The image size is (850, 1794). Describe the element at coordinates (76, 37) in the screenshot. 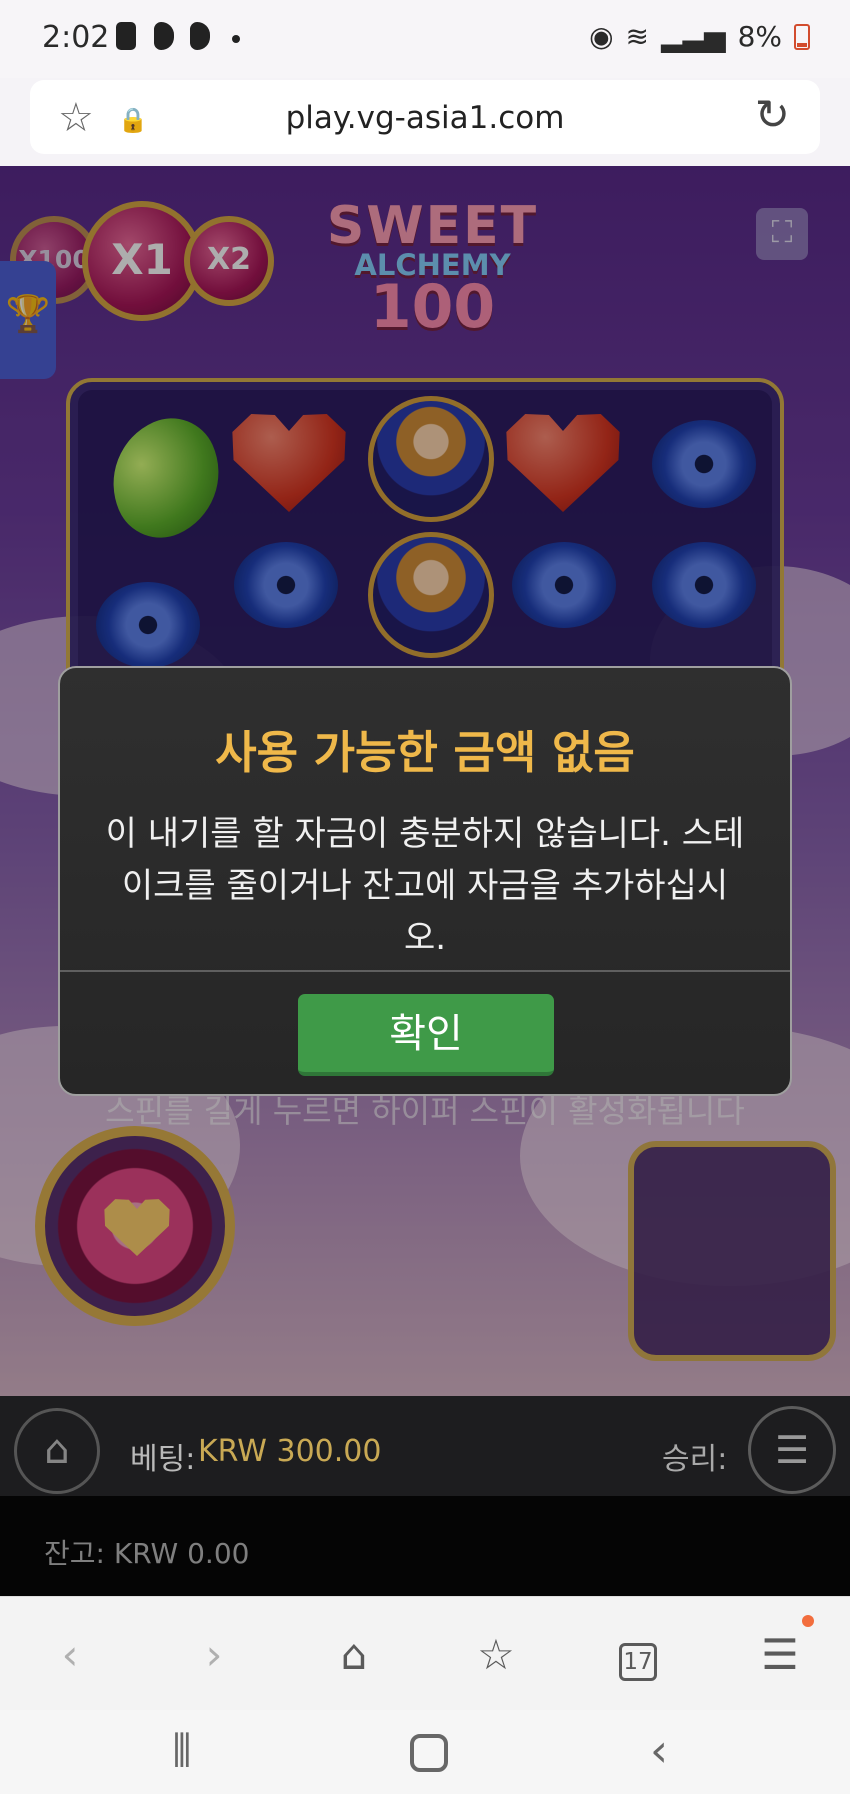

I see `status-time: 2:02` at that location.